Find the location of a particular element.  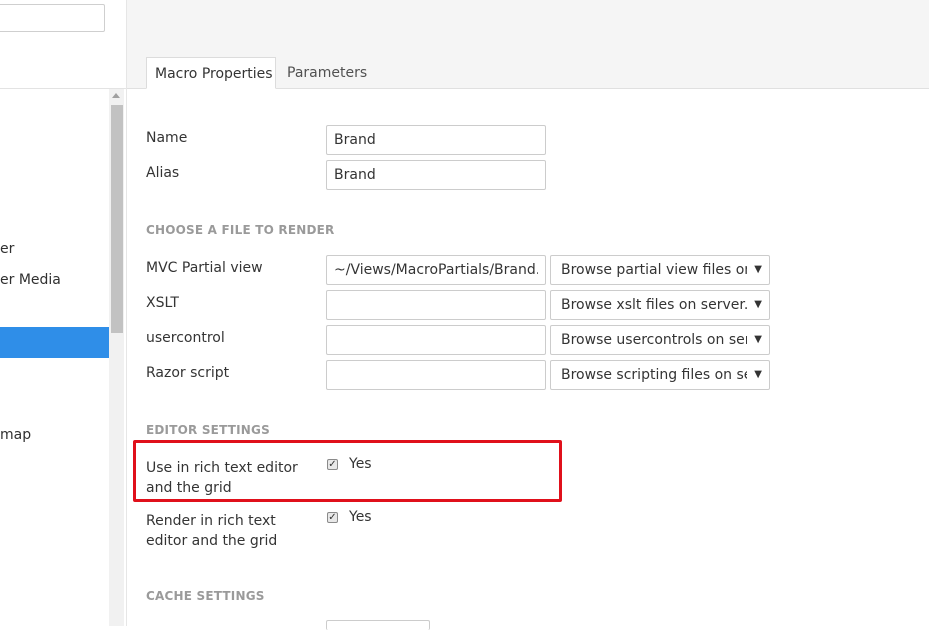

usercontrol-input is located at coordinates (436, 340).